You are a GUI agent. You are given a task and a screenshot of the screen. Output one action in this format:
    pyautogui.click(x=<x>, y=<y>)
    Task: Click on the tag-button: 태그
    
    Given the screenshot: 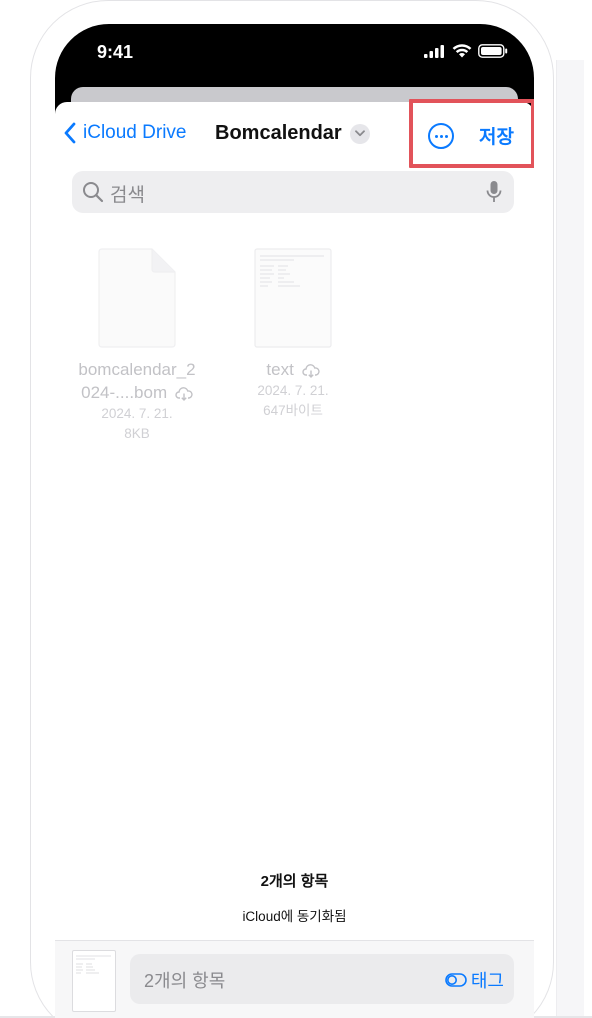 What is the action you would take?
    pyautogui.click(x=474, y=980)
    